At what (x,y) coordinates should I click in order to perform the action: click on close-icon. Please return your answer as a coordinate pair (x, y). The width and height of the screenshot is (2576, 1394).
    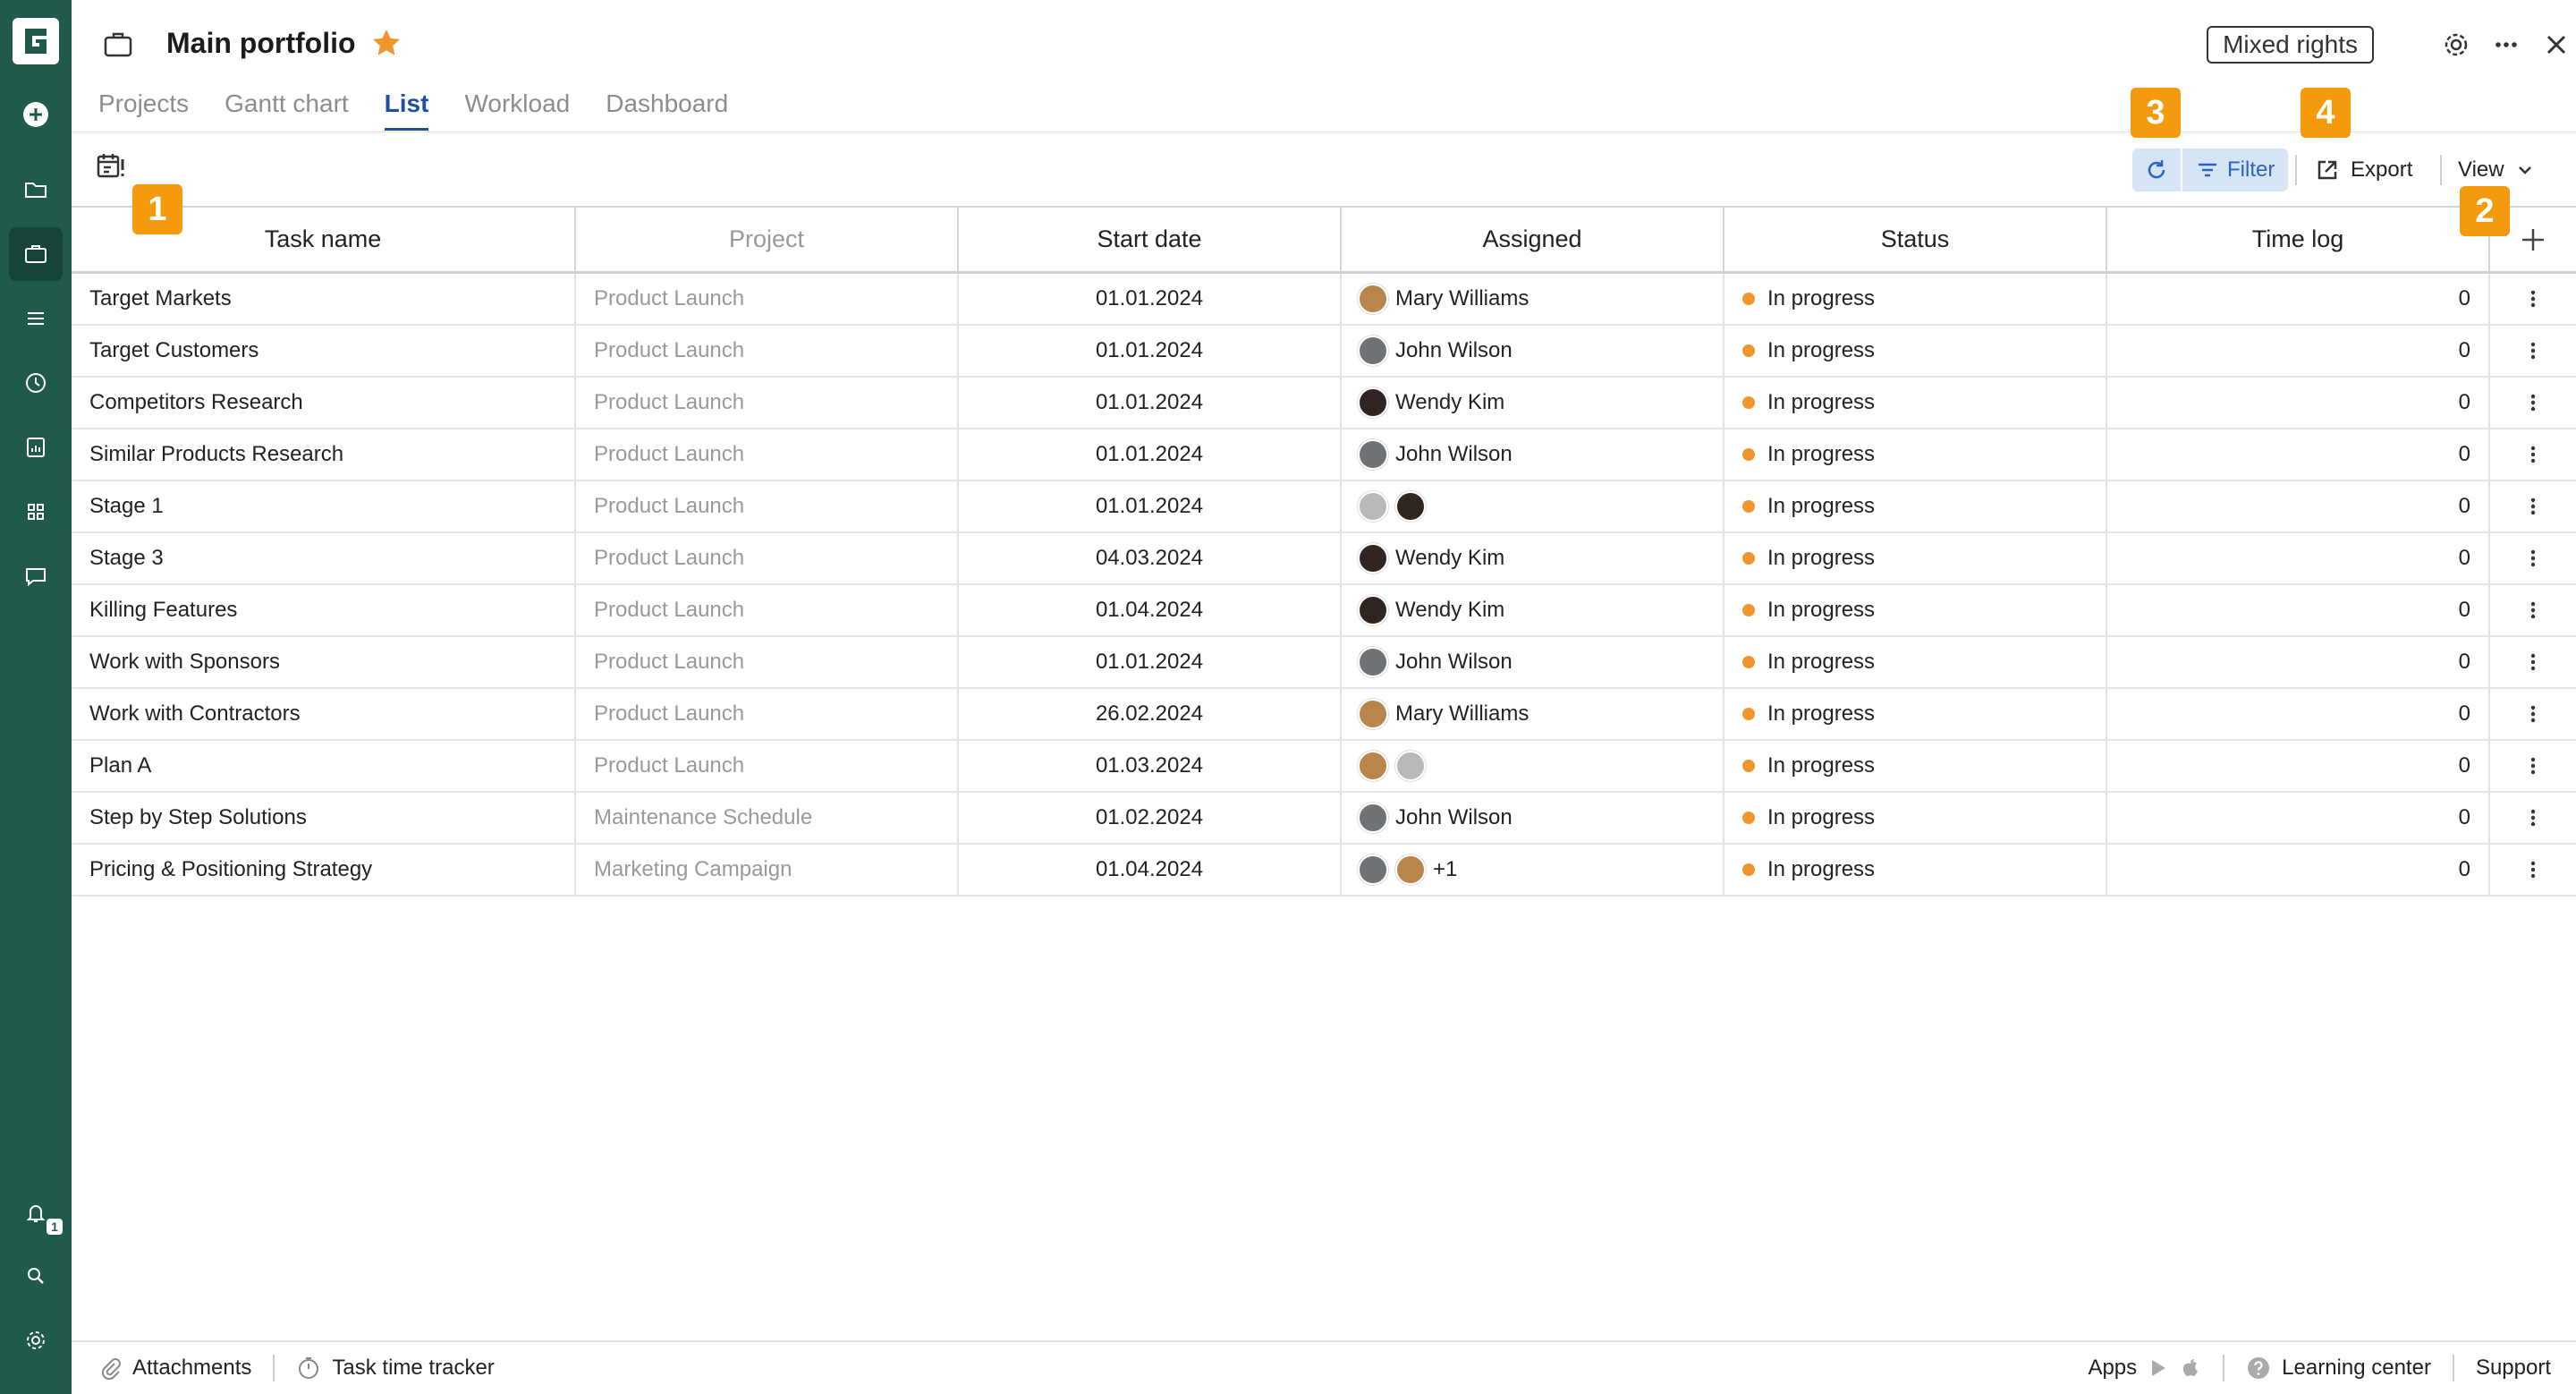
    Looking at the image, I should click on (2556, 45).